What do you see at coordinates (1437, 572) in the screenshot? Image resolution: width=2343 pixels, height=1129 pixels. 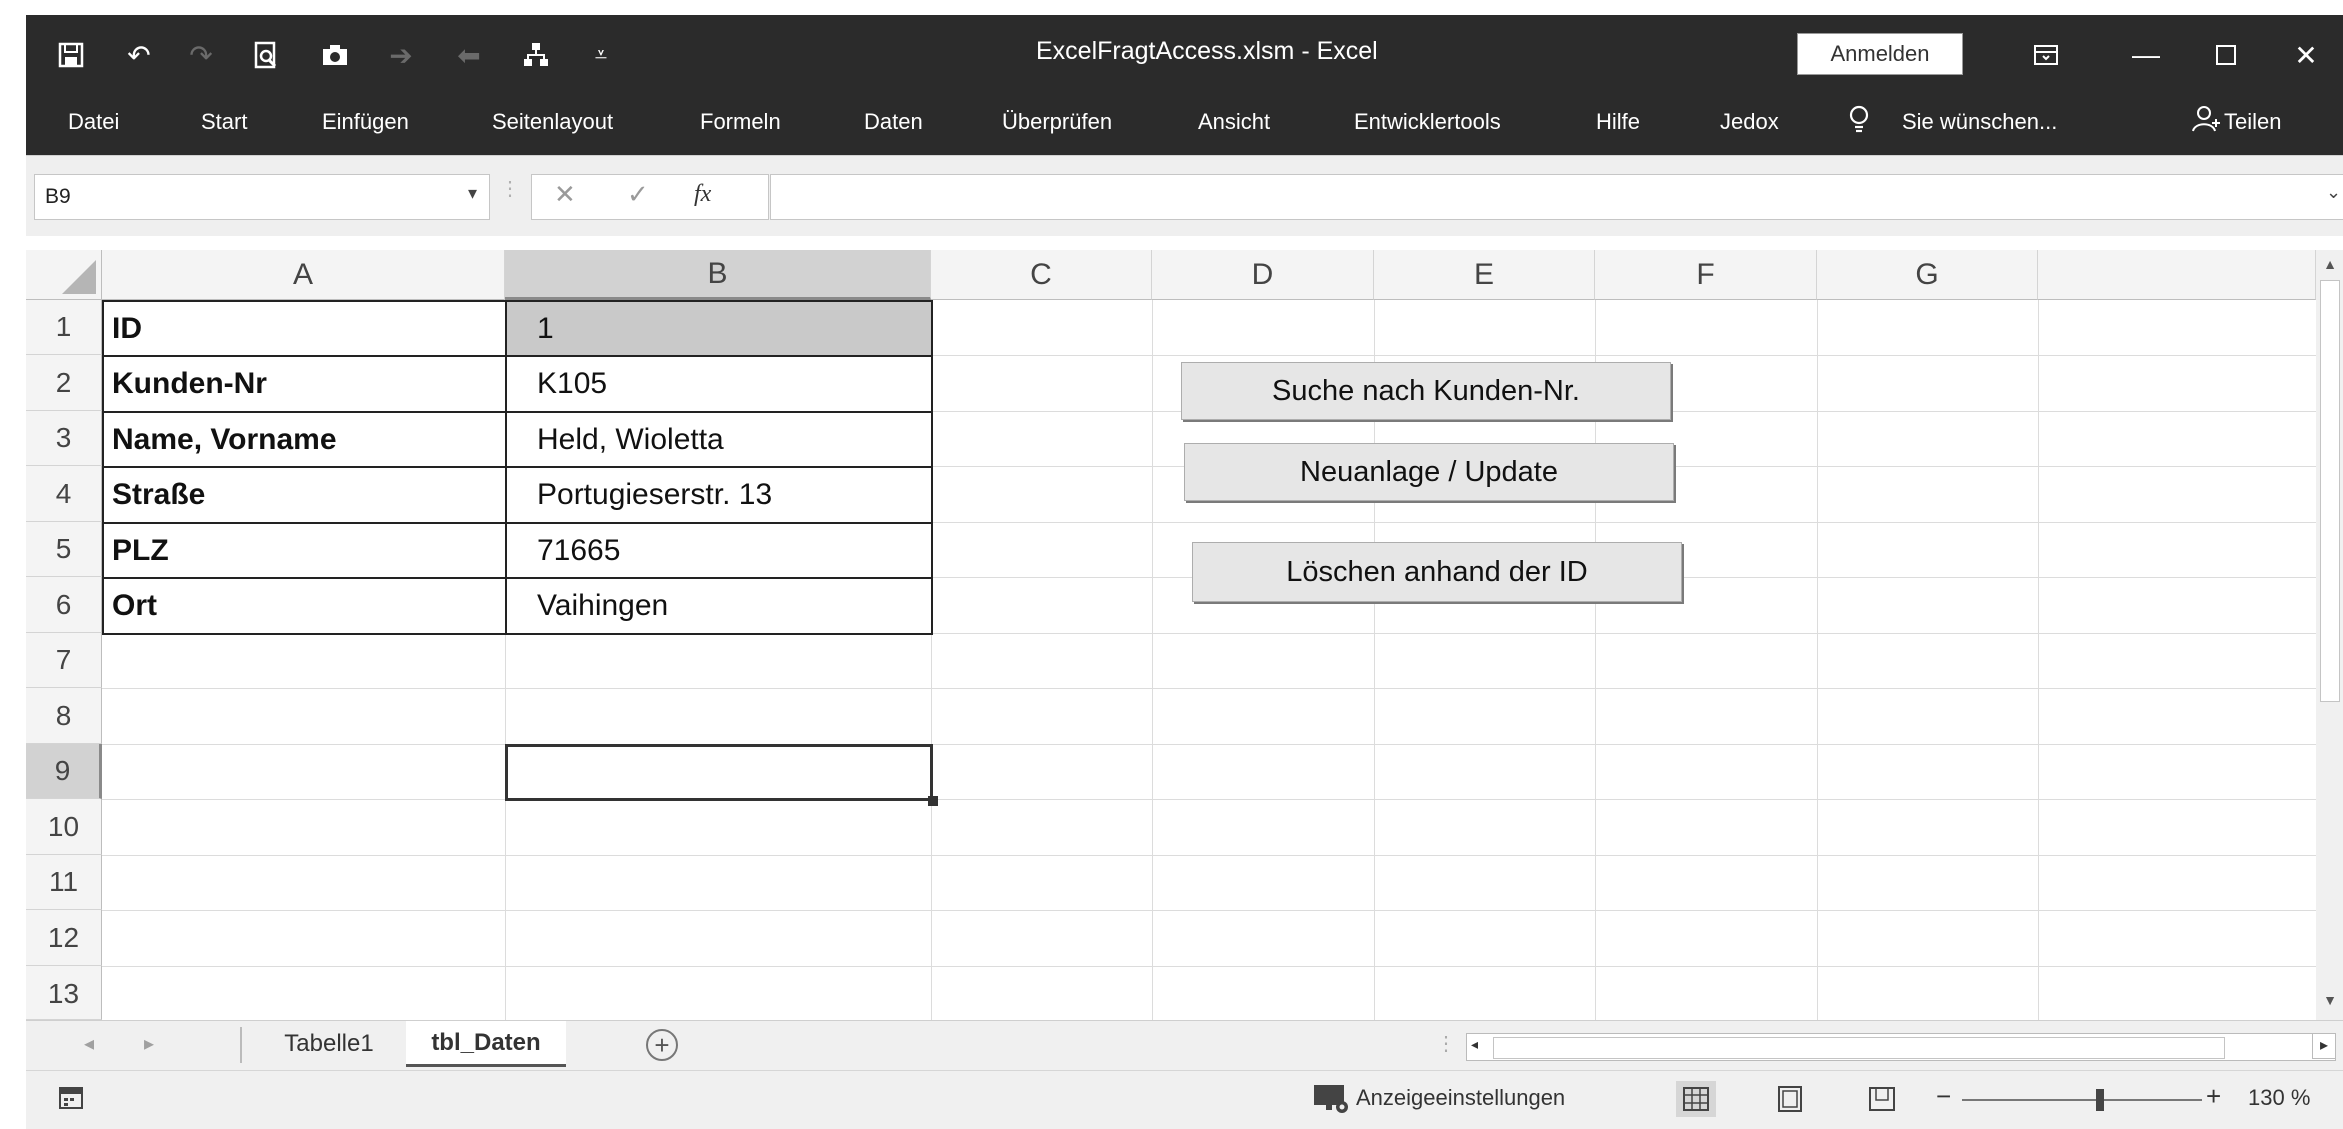 I see `delete-by-id-button: Löschen anhand der ID` at bounding box center [1437, 572].